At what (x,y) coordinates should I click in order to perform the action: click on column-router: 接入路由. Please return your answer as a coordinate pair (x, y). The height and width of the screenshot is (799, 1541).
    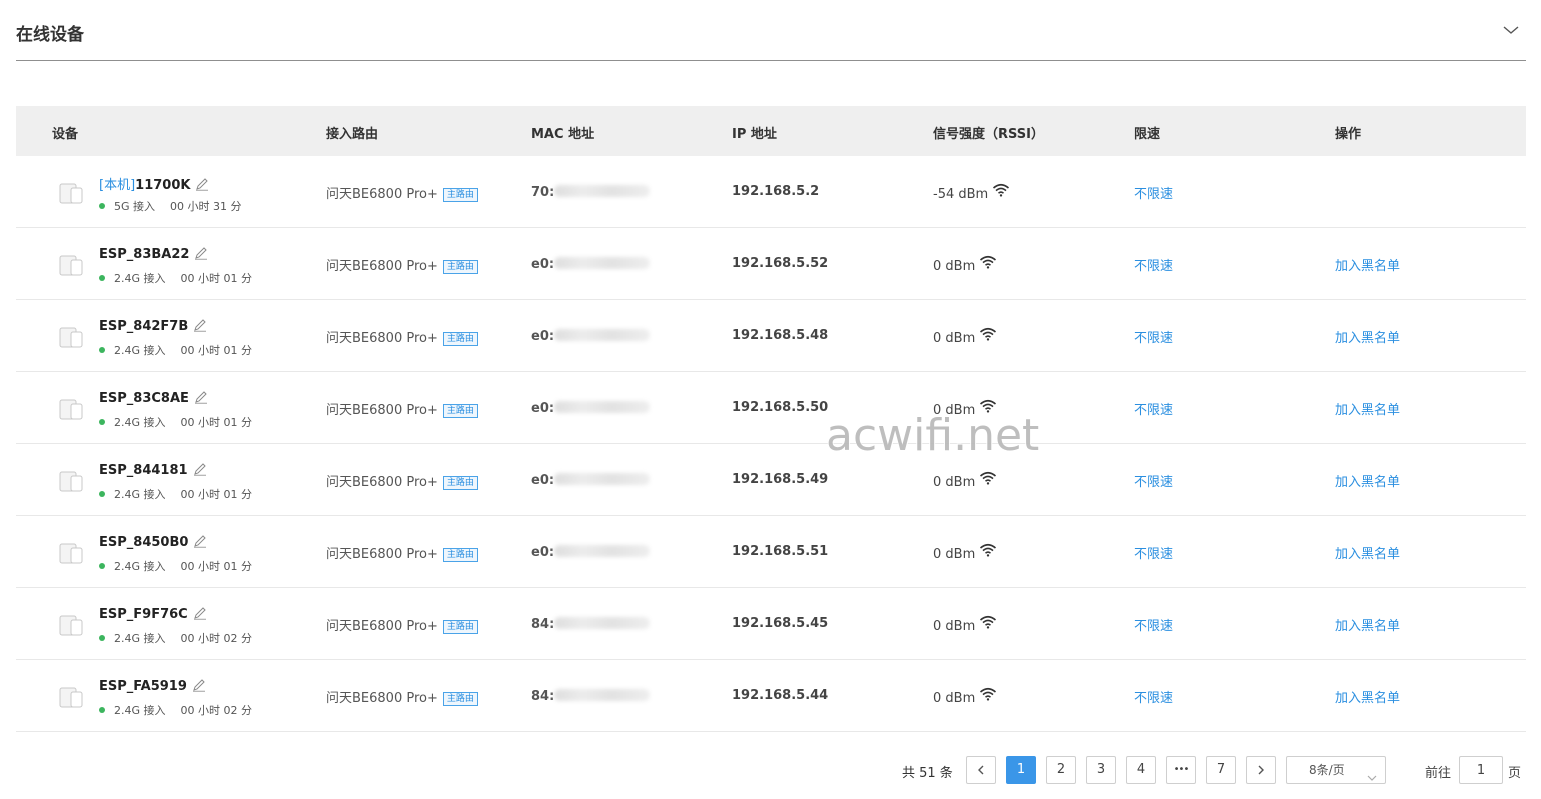
    Looking at the image, I should click on (352, 134).